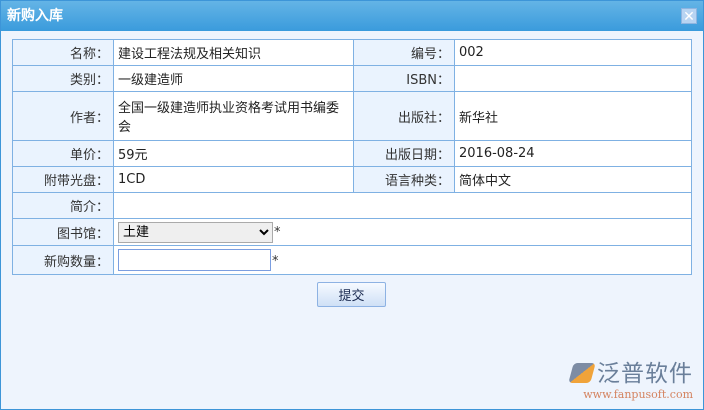 The width and height of the screenshot is (704, 410). What do you see at coordinates (351, 294) in the screenshot?
I see `submit-button: 提交` at bounding box center [351, 294].